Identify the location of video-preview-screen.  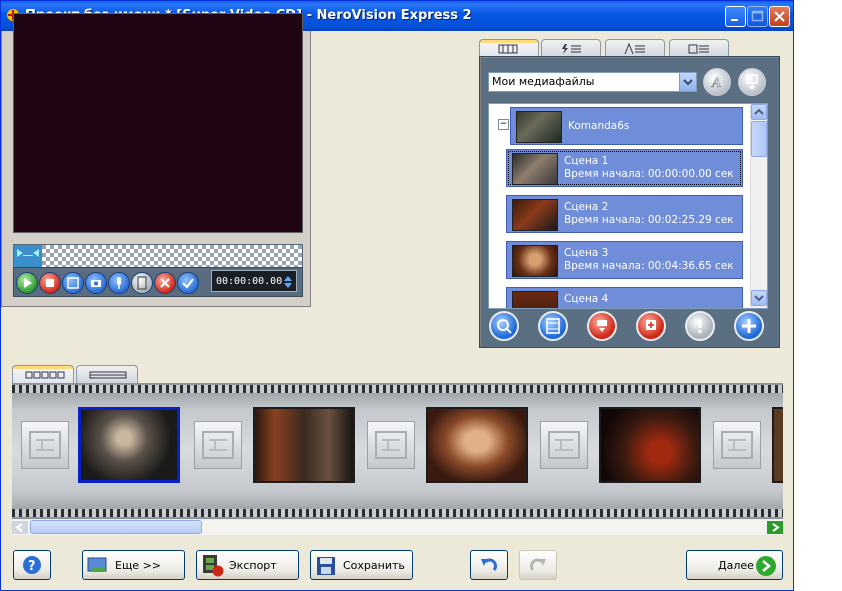
(158, 123).